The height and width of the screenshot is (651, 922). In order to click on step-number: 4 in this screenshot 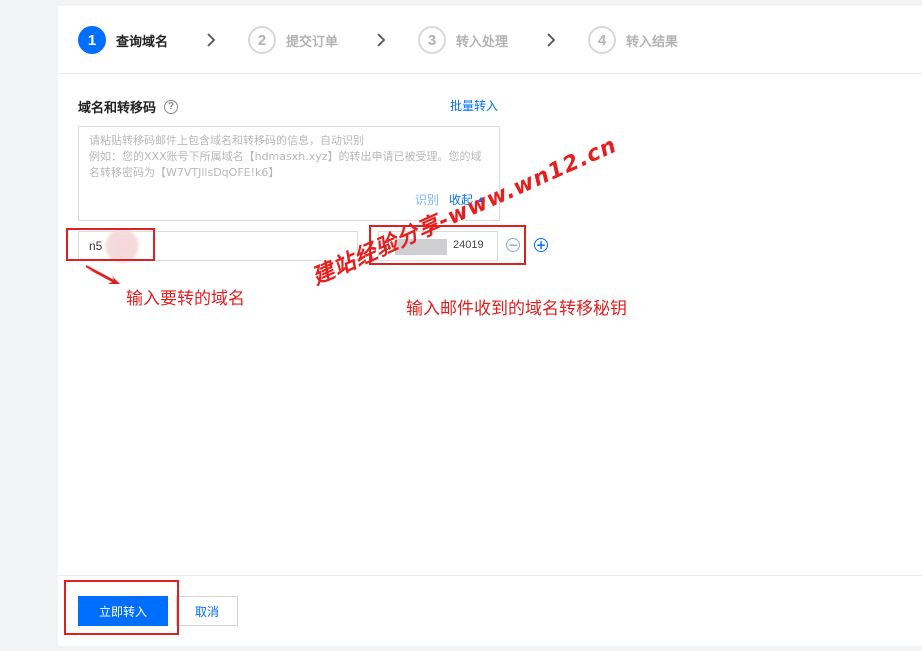, I will do `click(602, 40)`.